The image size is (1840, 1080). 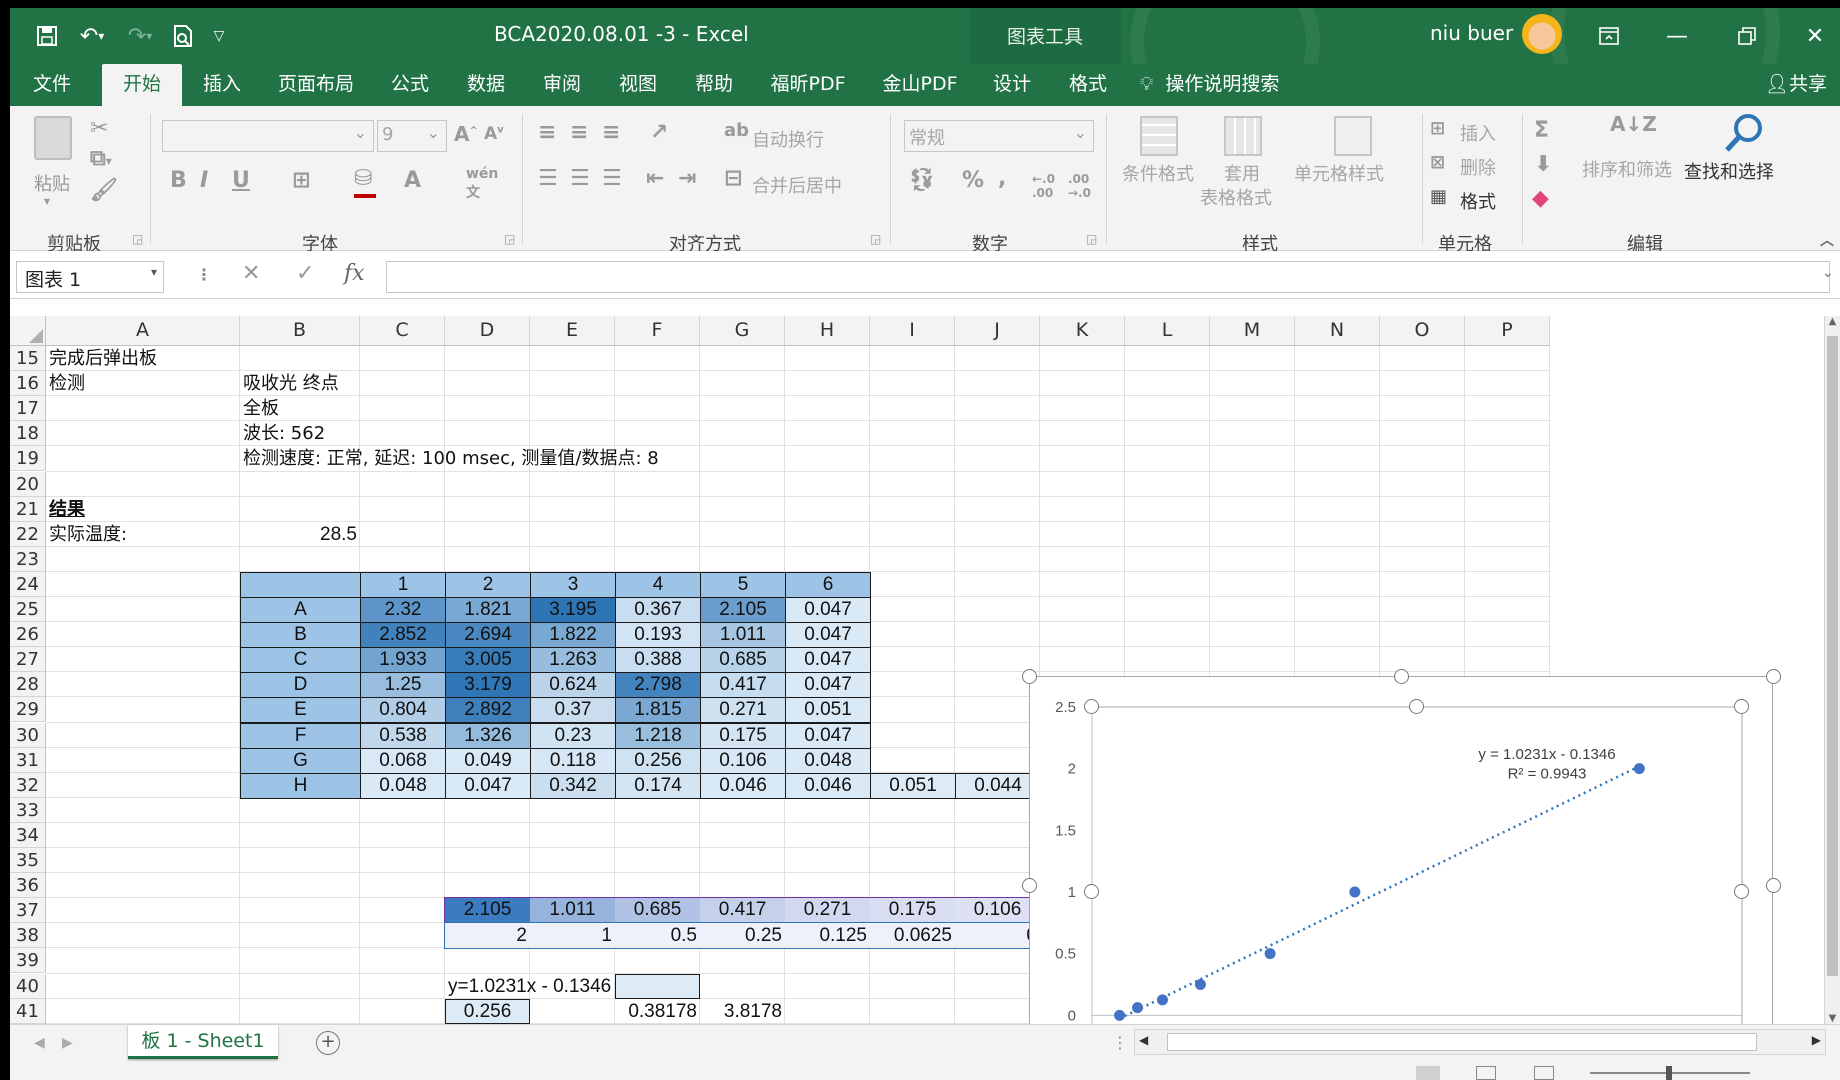 I want to click on tab-chart-format: 格式, so click(x=1088, y=85).